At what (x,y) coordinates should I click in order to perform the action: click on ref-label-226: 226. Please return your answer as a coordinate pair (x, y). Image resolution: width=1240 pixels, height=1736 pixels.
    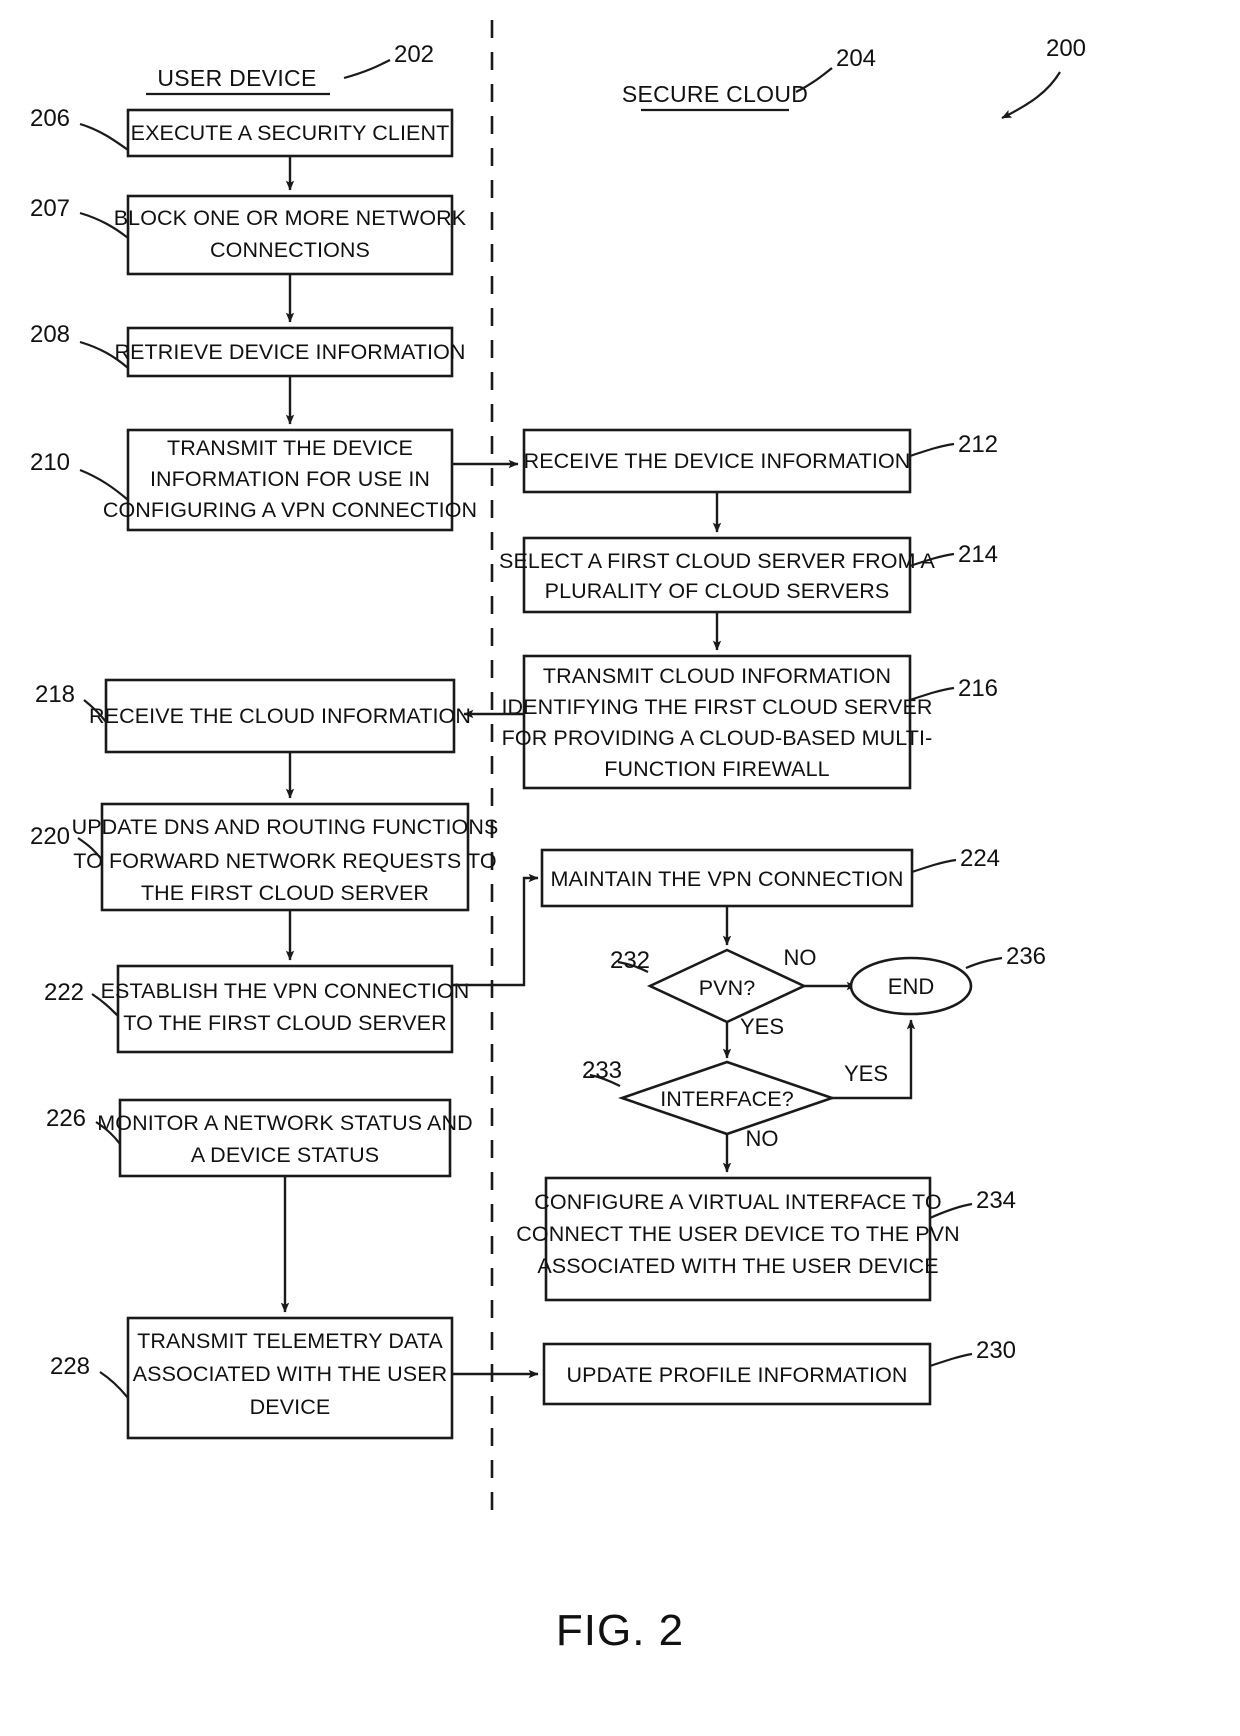
    Looking at the image, I should click on (66, 1118).